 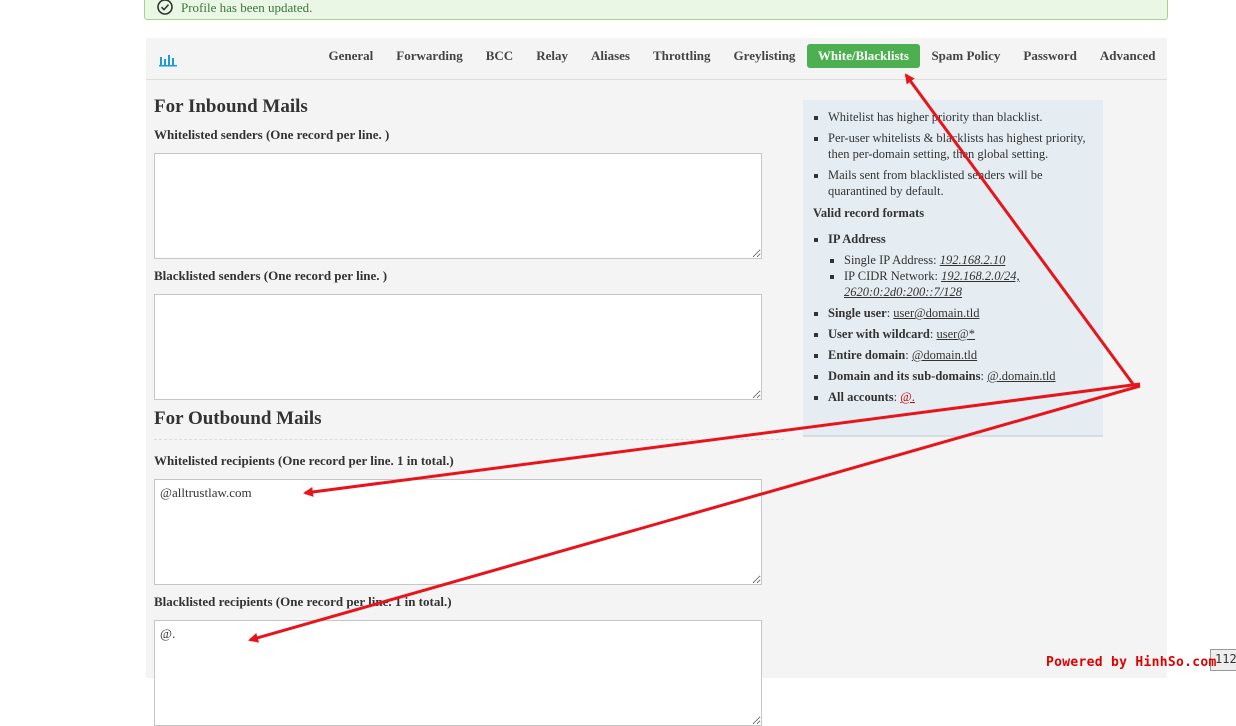 I want to click on check-circle-icon, so click(x=165, y=9).